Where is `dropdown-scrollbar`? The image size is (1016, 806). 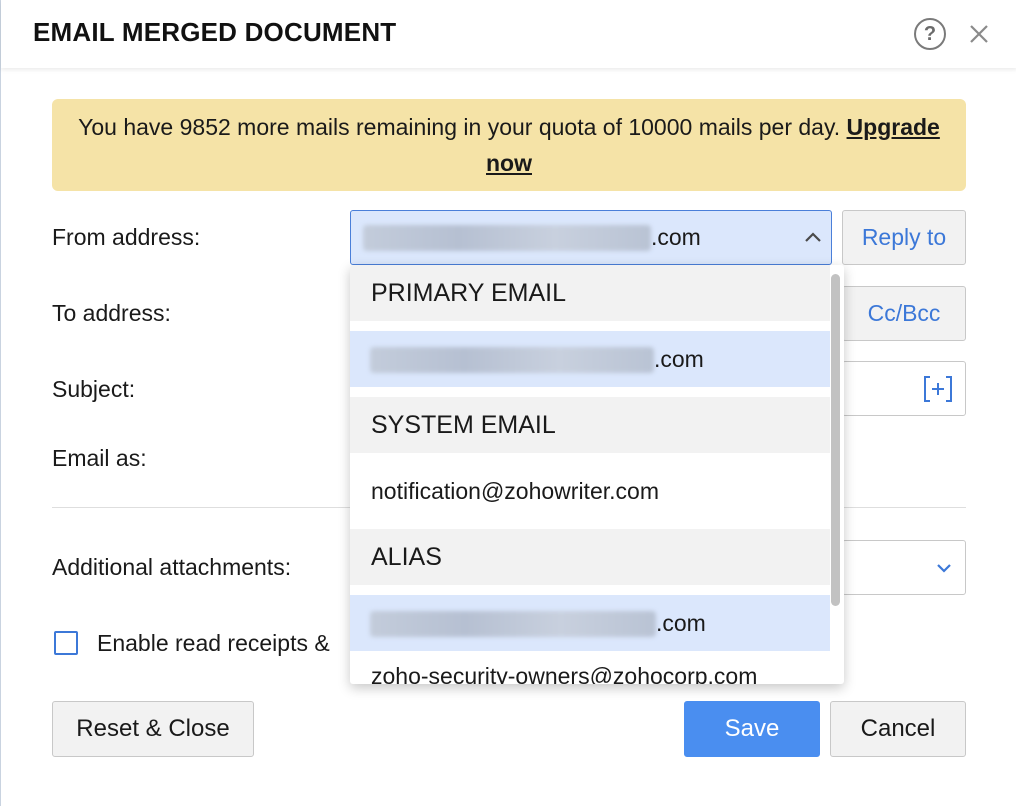
dropdown-scrollbar is located at coordinates (835, 440).